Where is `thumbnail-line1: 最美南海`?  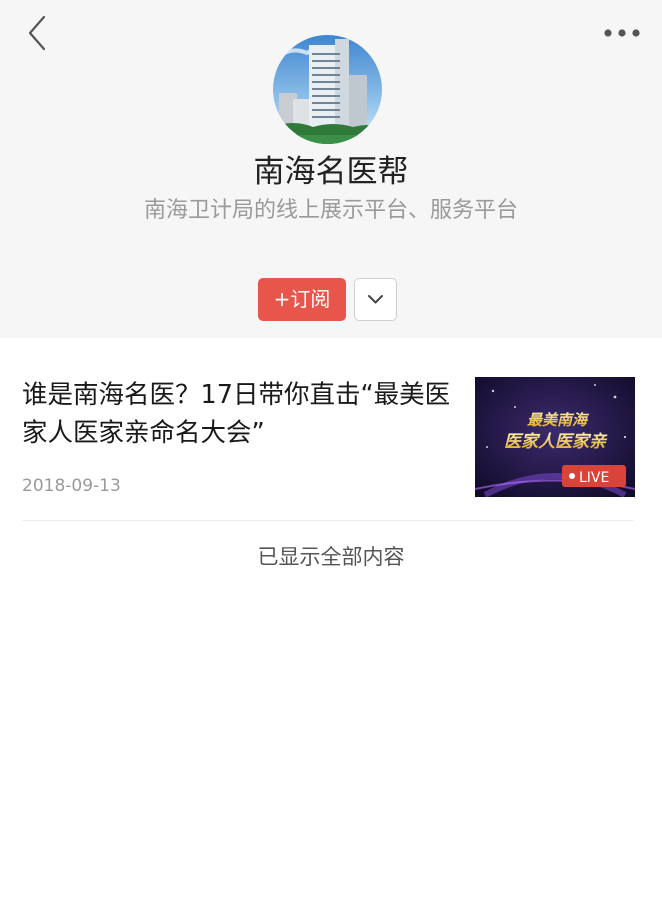 thumbnail-line1: 最美南海 is located at coordinates (558, 420).